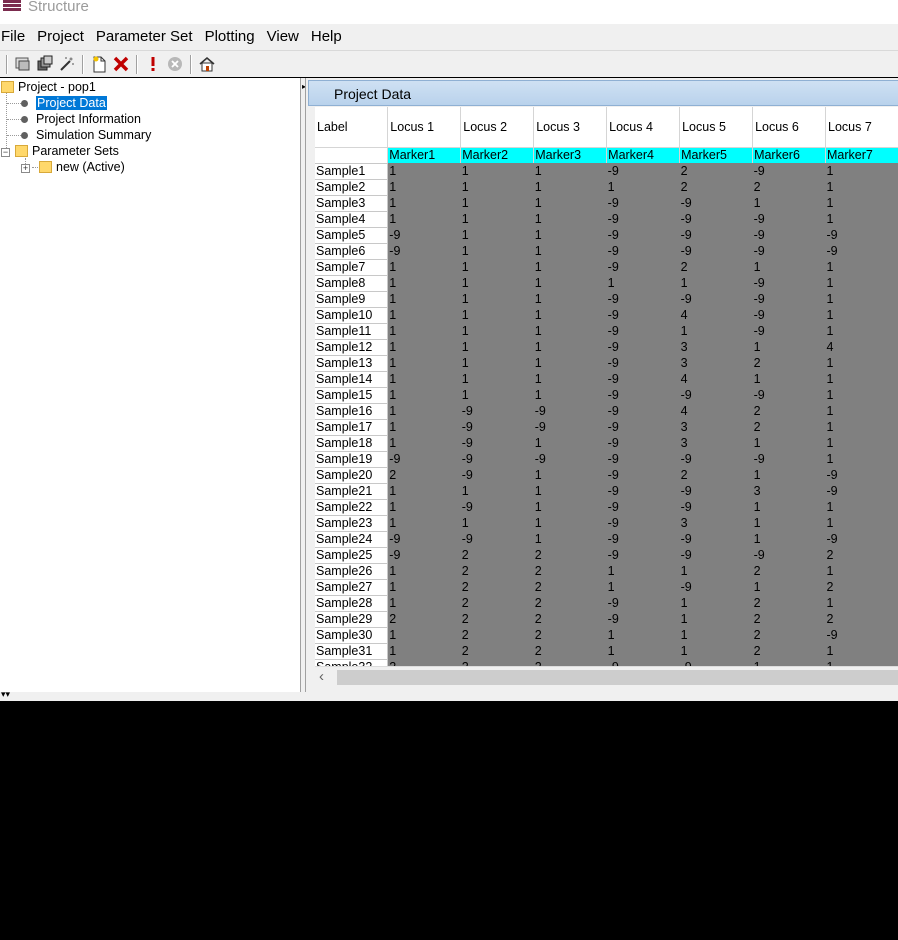  Describe the element at coordinates (352, 662) in the screenshot. I see `row-label: Sample32` at that location.